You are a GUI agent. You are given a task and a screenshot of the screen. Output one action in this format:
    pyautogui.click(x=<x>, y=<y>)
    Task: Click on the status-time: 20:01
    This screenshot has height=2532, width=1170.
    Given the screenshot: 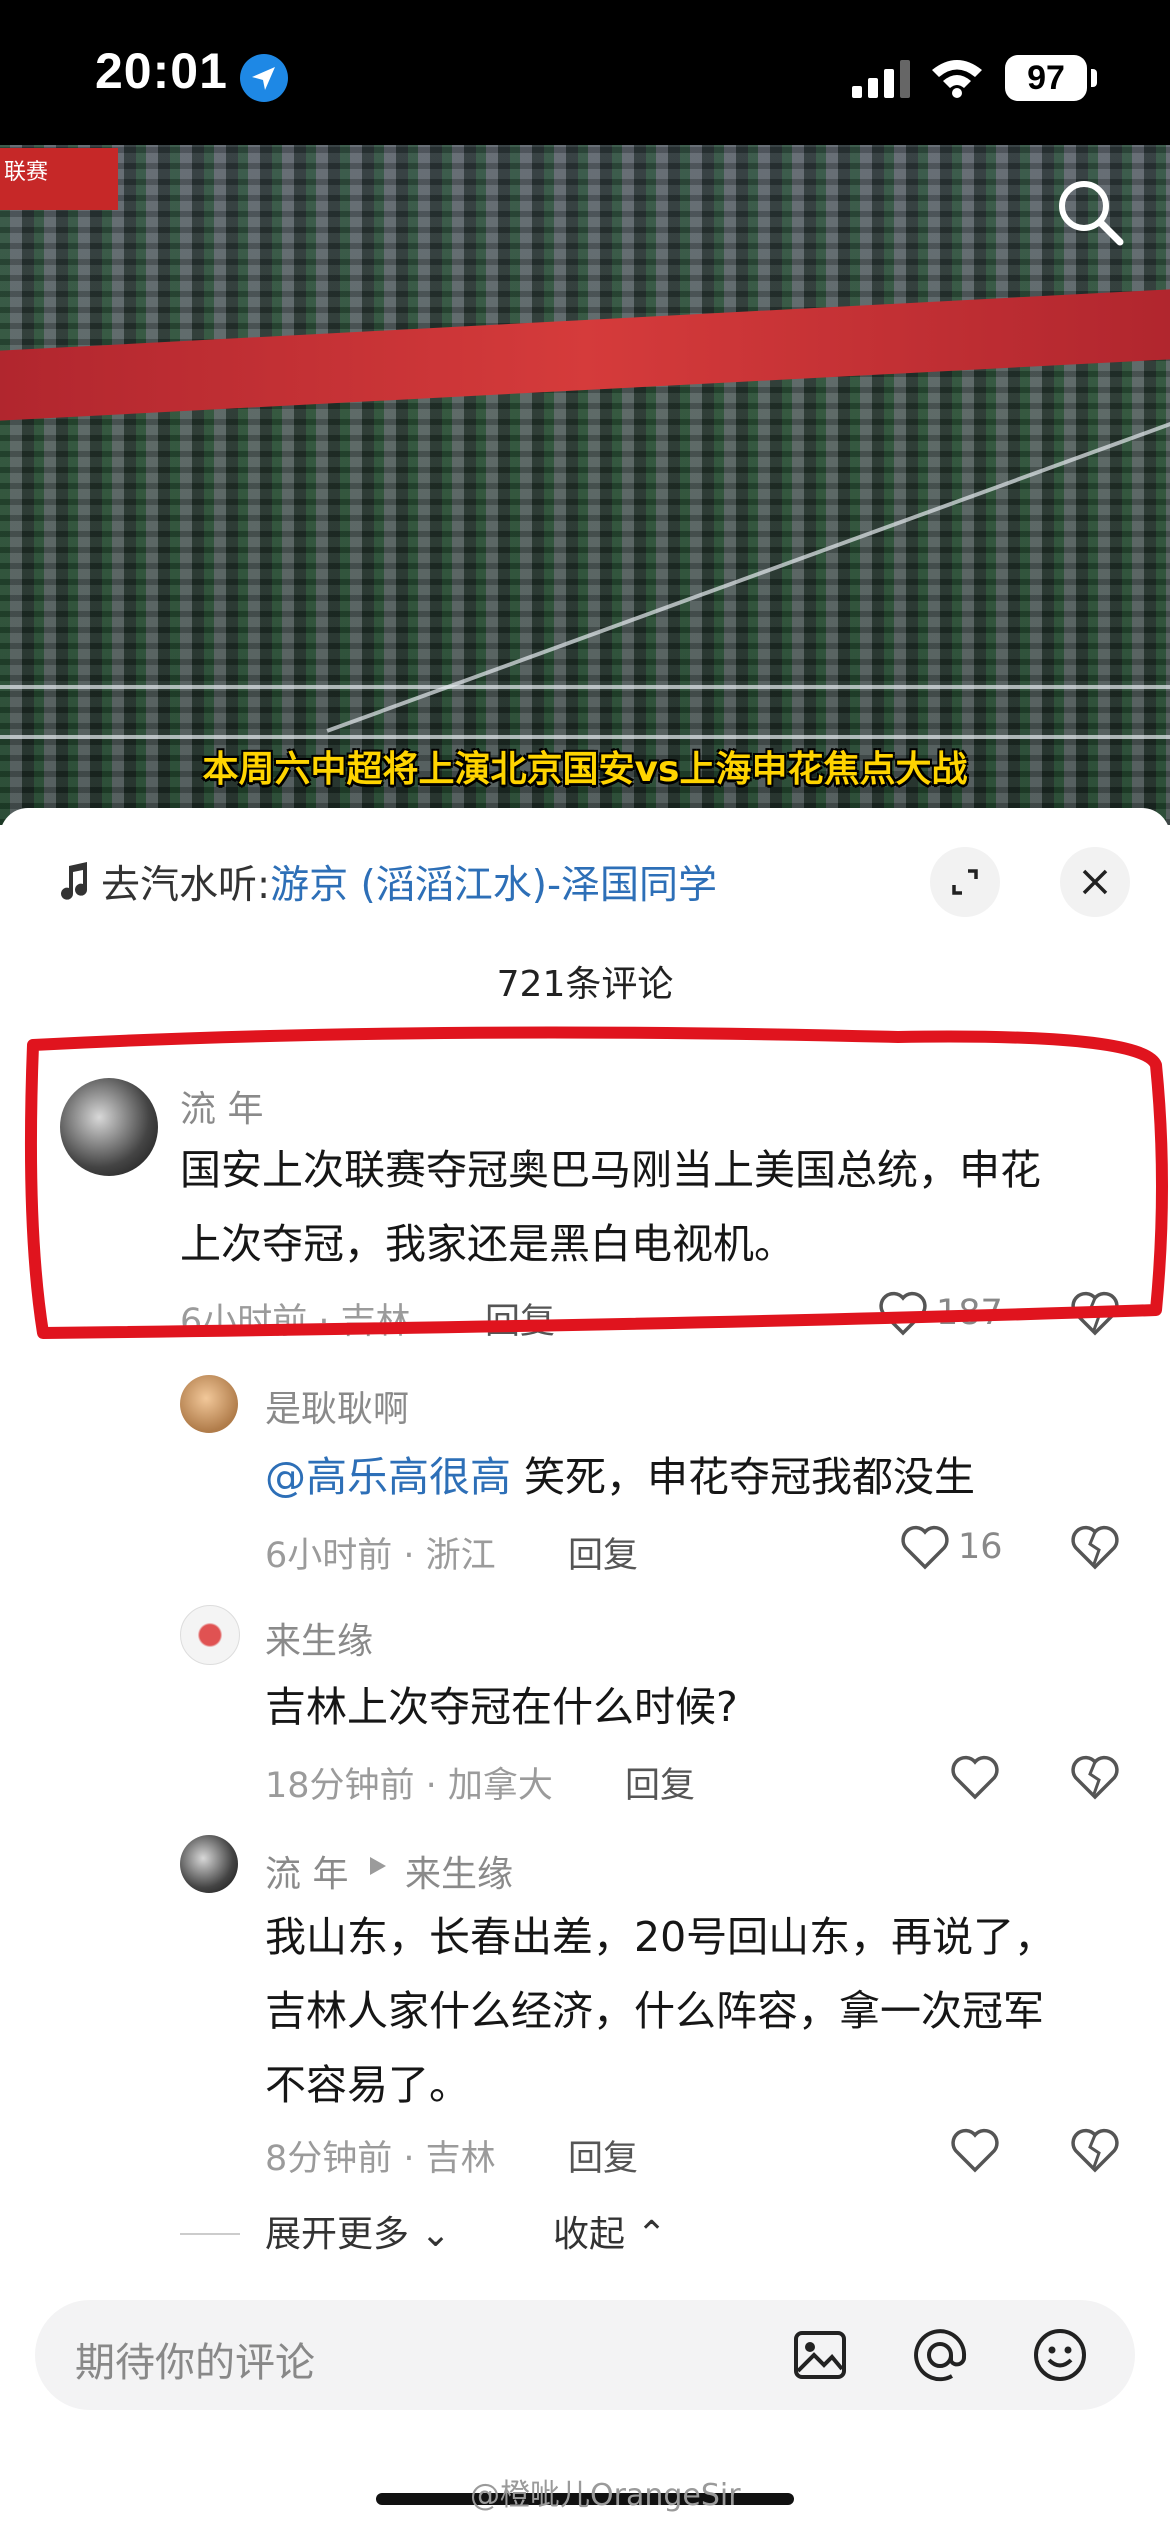 What is the action you would take?
    pyautogui.click(x=161, y=71)
    